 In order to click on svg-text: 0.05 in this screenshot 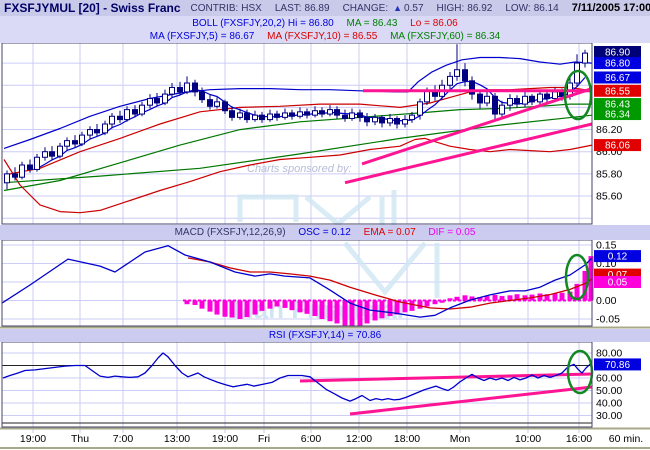, I will do `click(618, 283)`.